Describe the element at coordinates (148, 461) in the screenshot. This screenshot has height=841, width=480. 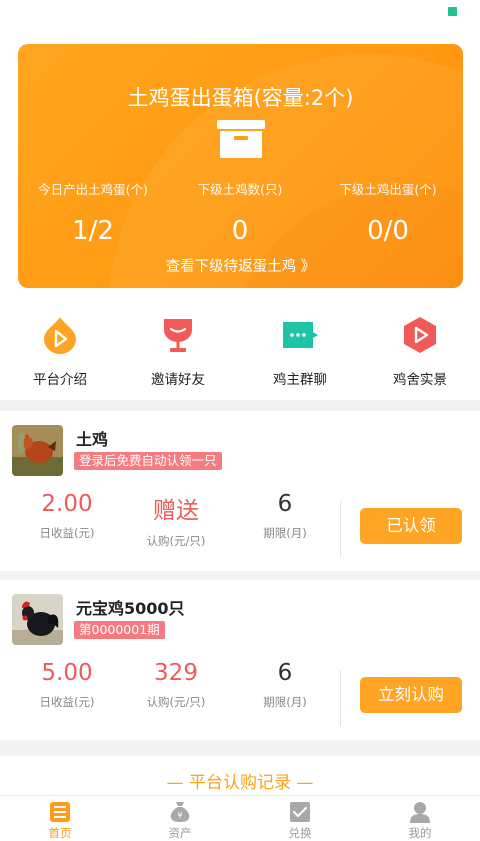
I see `product-tag: 登录后免费自动认领一只` at that location.